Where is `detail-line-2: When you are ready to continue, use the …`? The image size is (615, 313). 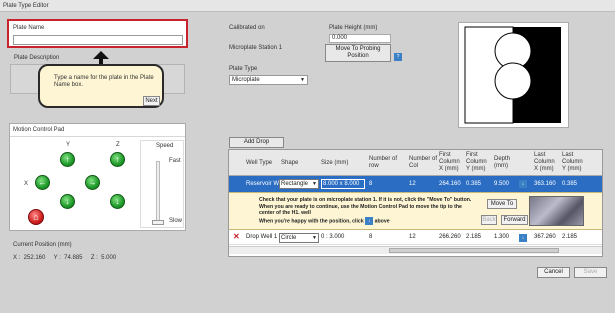
detail-line-2: When you are ready to continue, use the … is located at coordinates (360, 210).